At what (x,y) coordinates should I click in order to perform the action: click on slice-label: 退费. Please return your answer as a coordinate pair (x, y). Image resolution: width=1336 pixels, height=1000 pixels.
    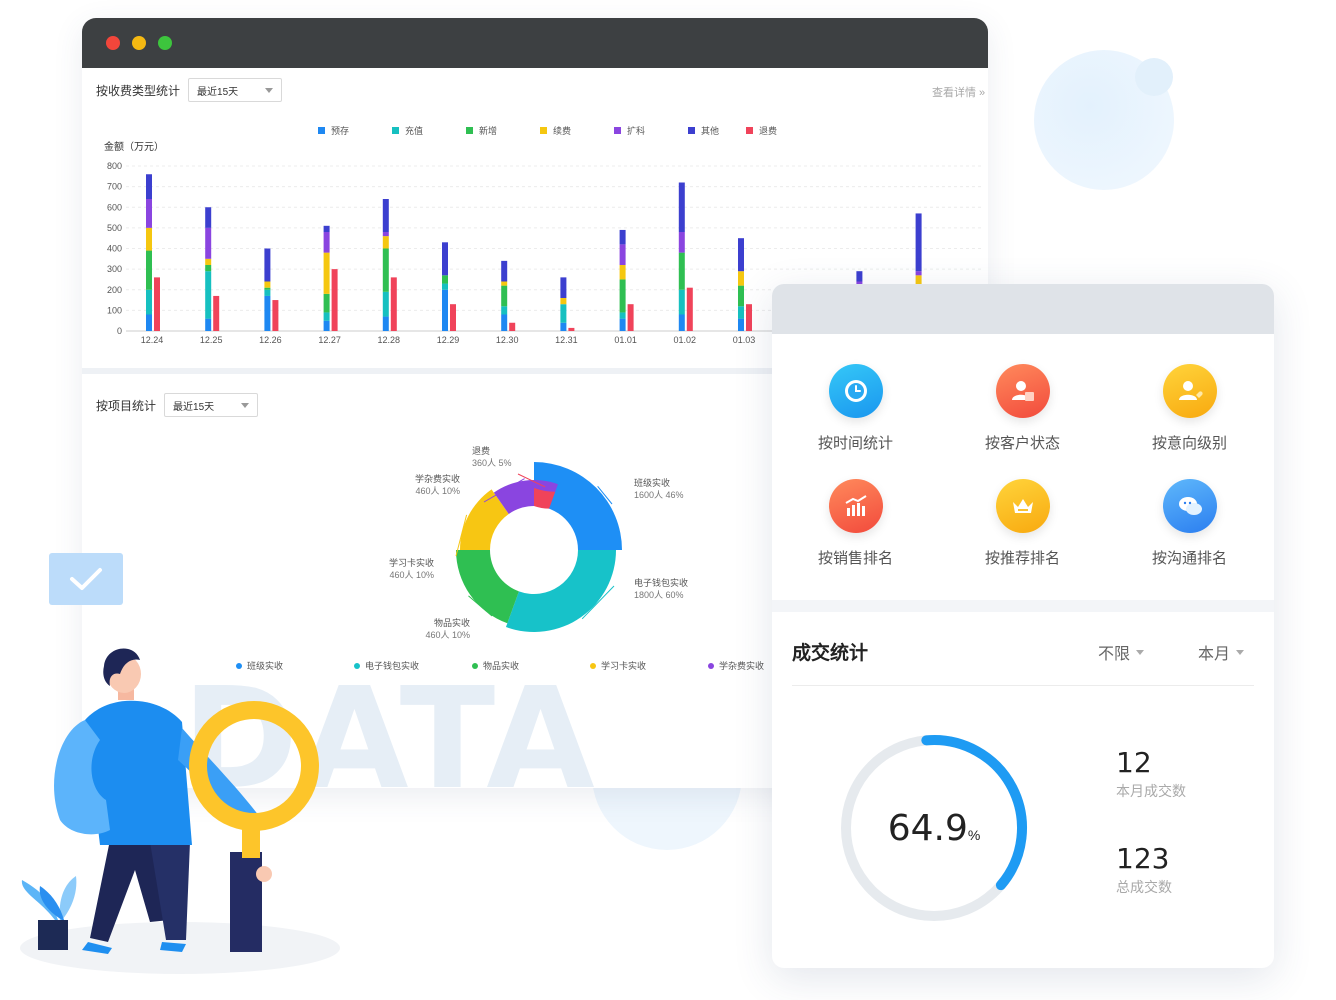
    Looking at the image, I should click on (481, 450).